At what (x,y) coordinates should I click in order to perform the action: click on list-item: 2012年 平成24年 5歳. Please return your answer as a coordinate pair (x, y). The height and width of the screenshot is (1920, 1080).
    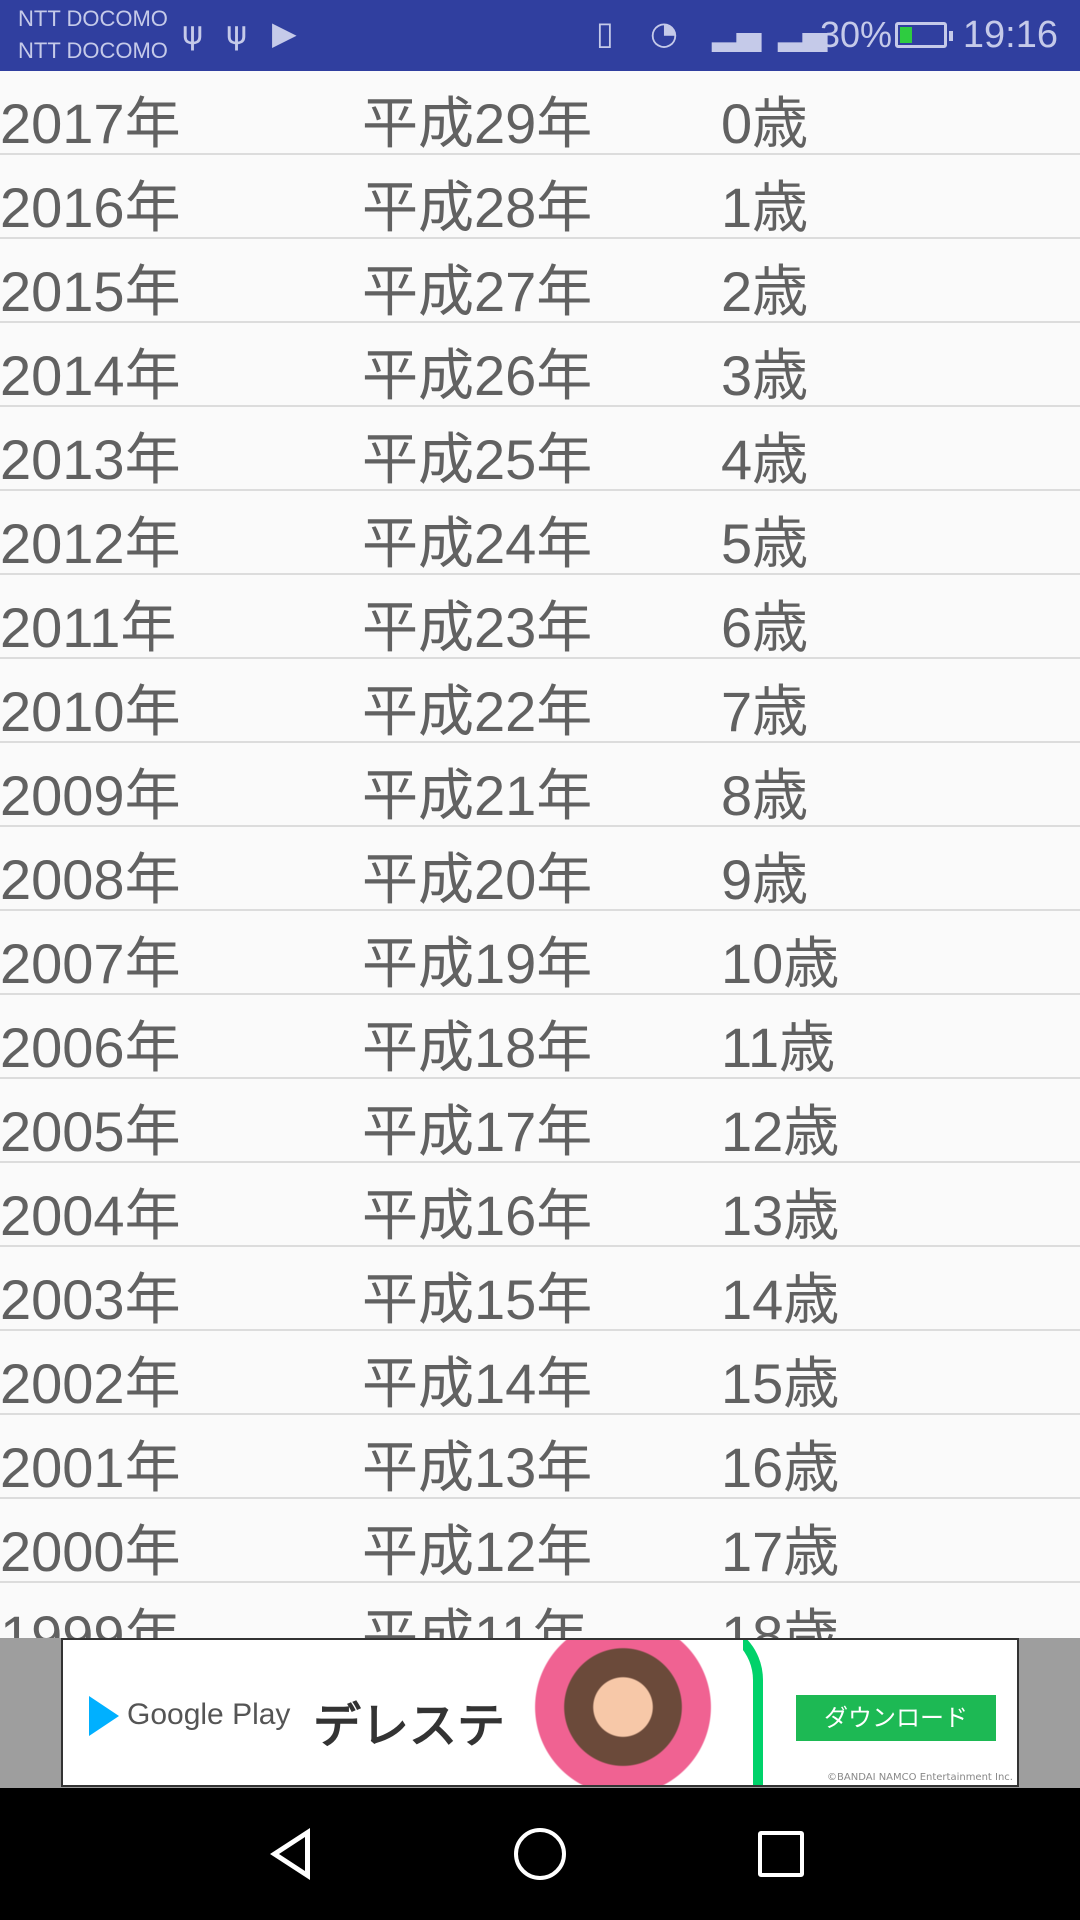
    Looking at the image, I should click on (540, 533).